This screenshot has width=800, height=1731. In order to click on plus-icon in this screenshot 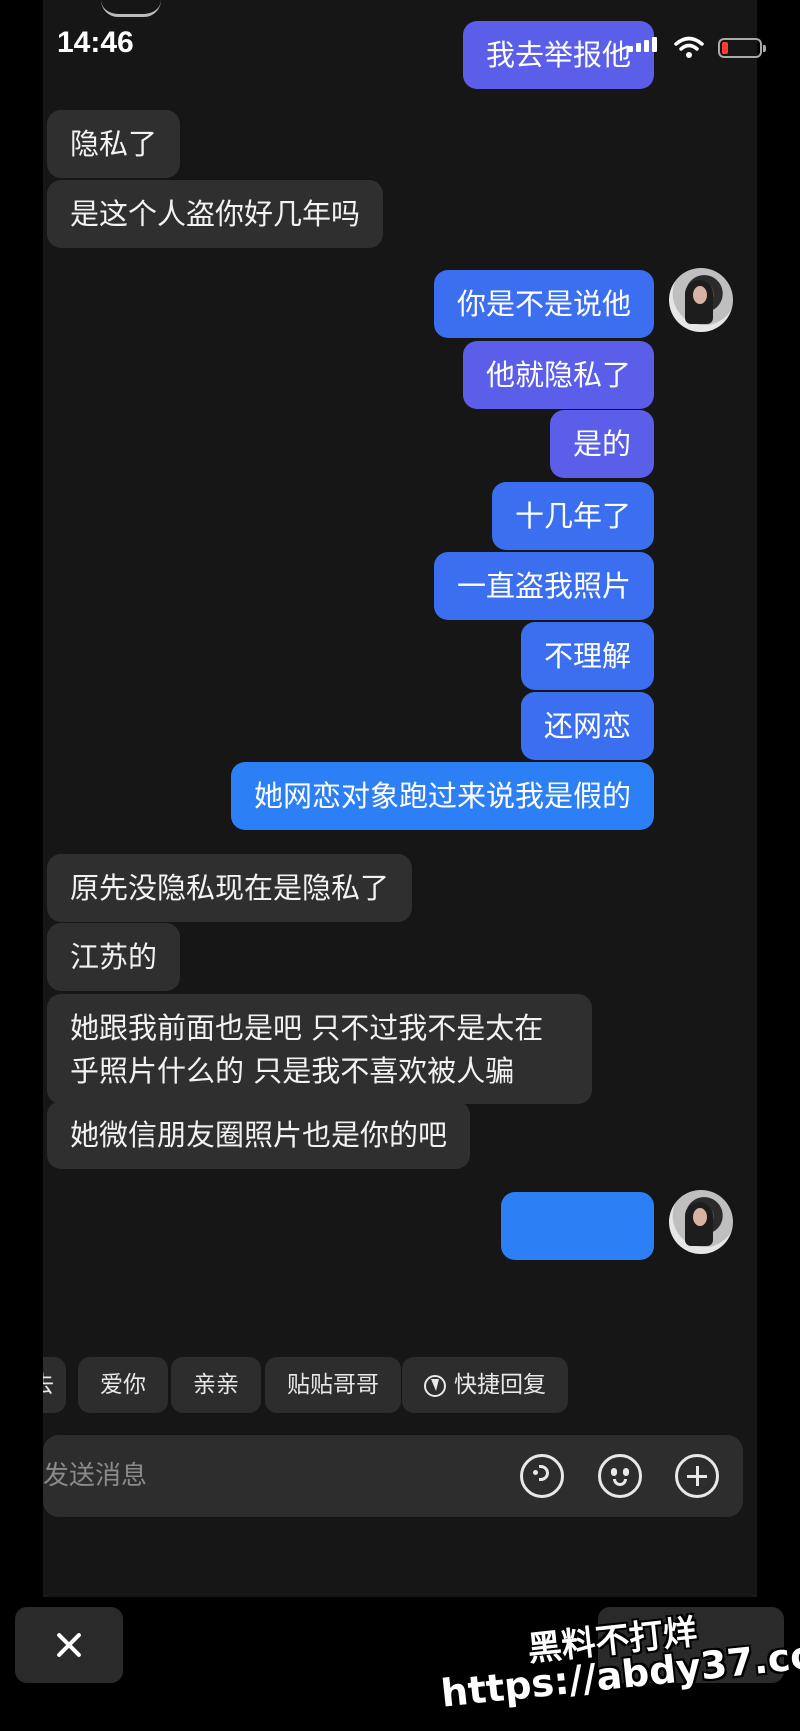, I will do `click(697, 1476)`.